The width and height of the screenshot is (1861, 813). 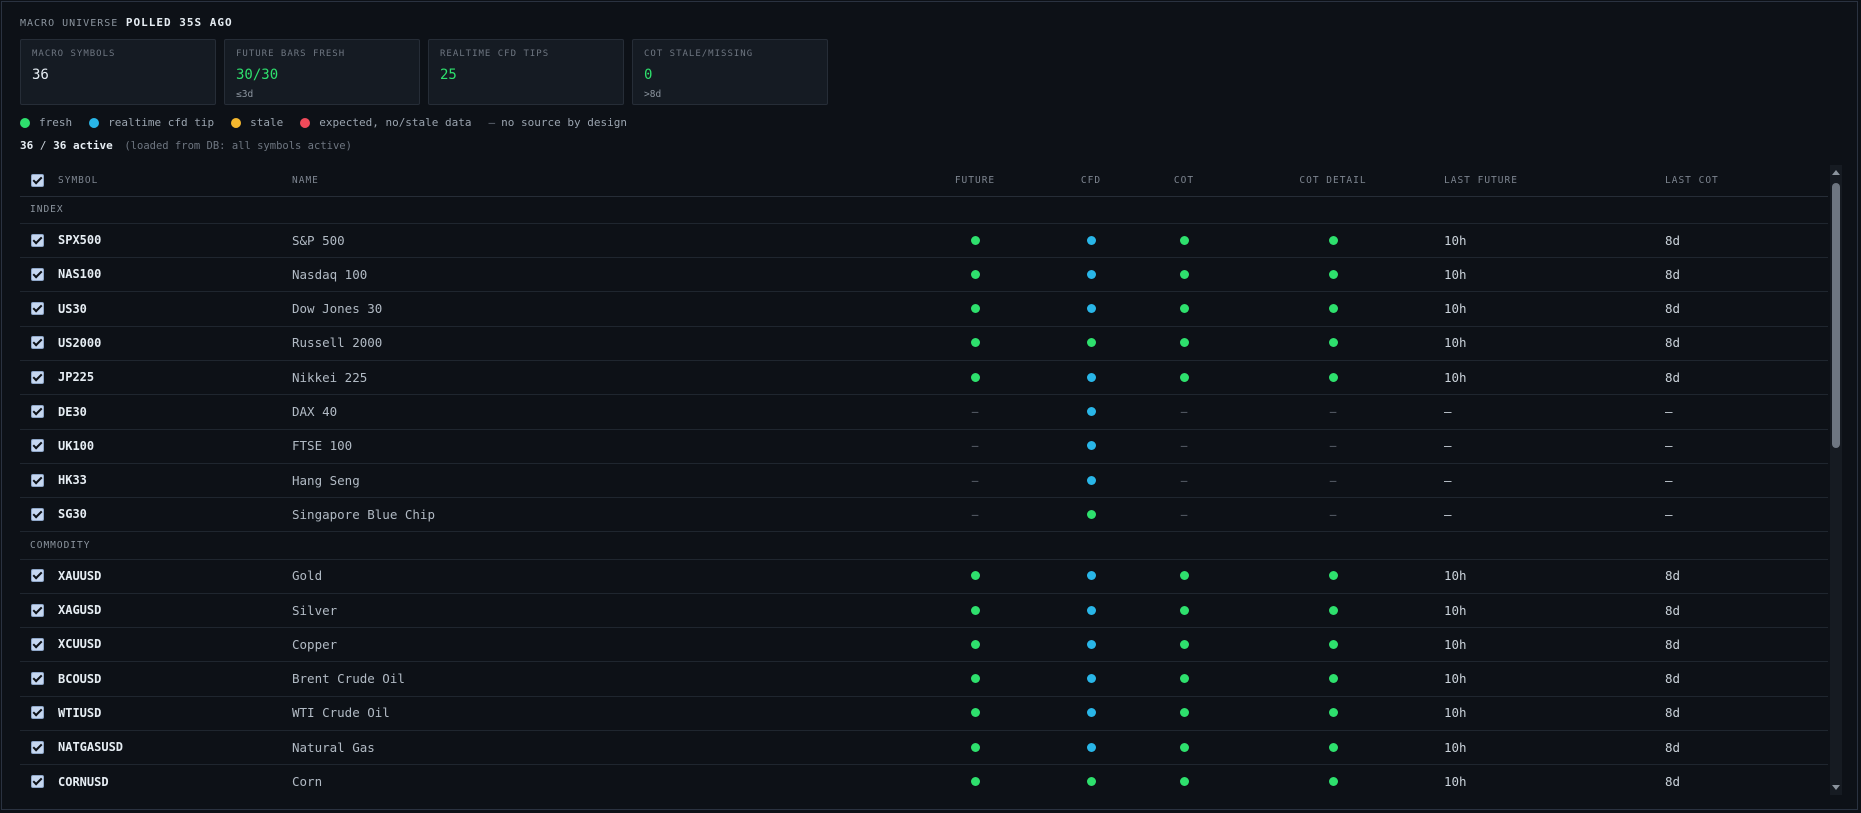 I want to click on name-cell: Brent Crude Oil, so click(x=348, y=679).